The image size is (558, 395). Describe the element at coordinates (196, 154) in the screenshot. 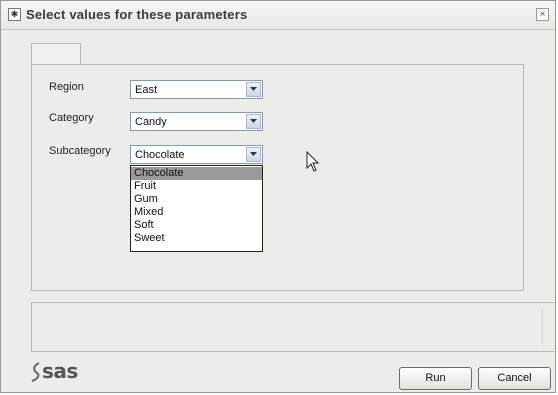

I see `subcategory-combobox: Chocolate` at that location.